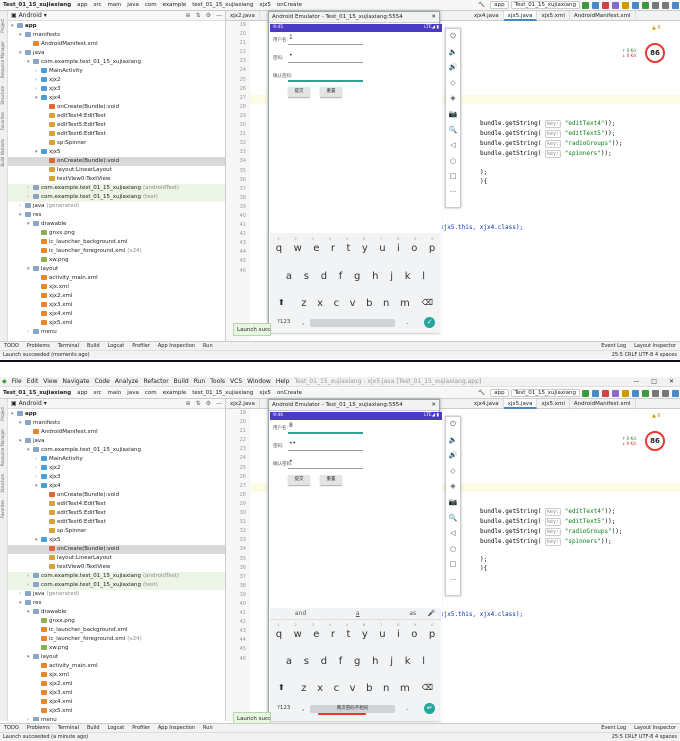  I want to click on keyboard-key: q, so click(279, 634).